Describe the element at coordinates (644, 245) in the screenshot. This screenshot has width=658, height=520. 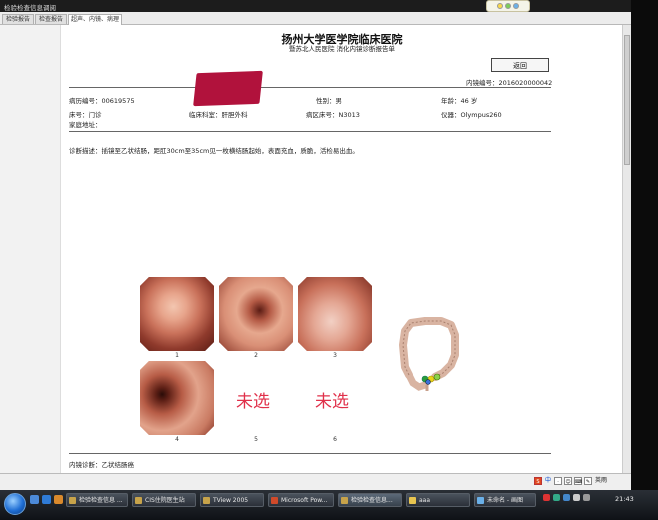
I see `background-window-strip` at that location.